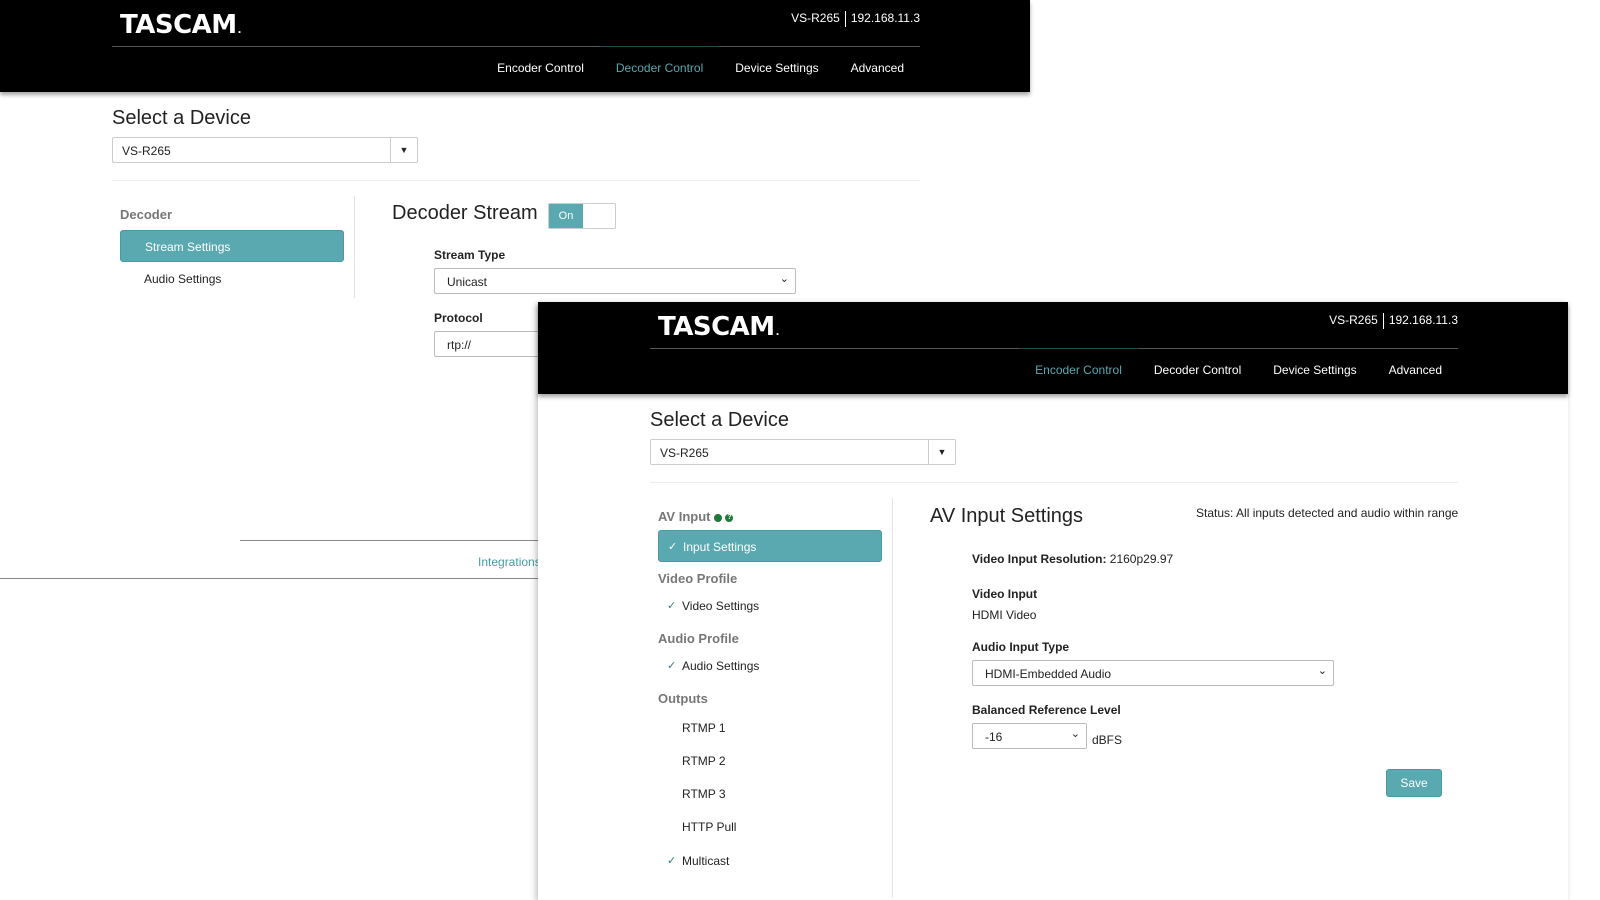 The width and height of the screenshot is (1600, 900). Describe the element at coordinates (232, 279) in the screenshot. I see `sidebar-item-audio-settings: Audio Settings` at that location.